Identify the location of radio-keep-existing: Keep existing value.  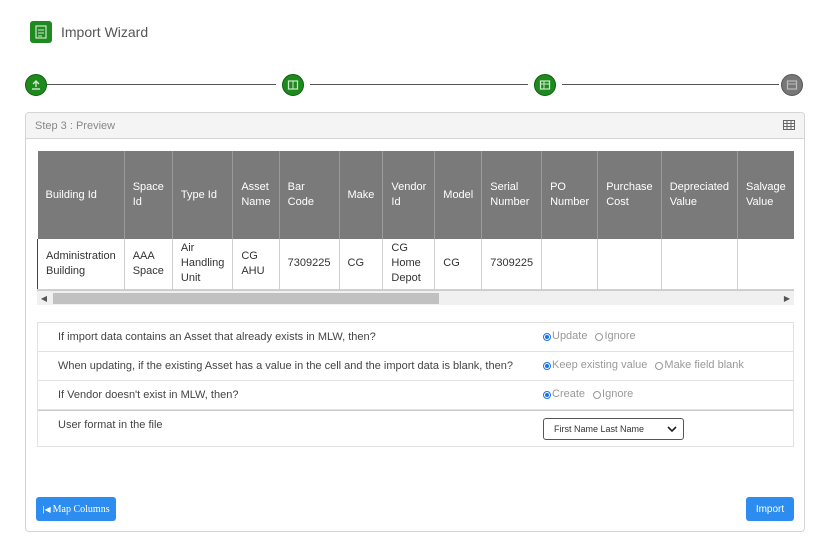
(595, 365).